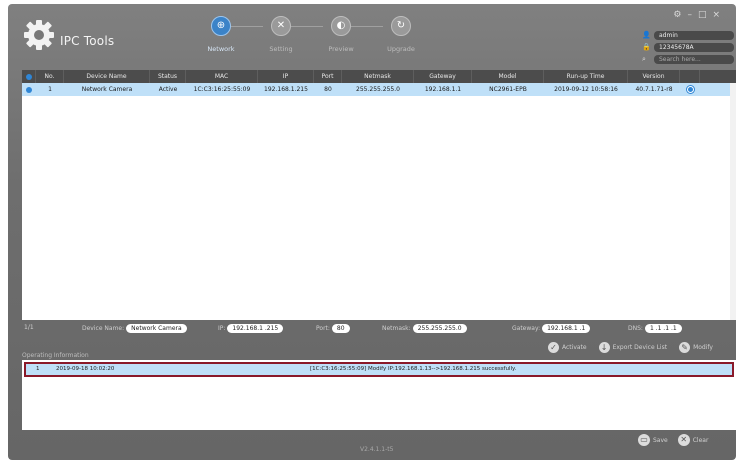 The width and height of the screenshot is (744, 464). What do you see at coordinates (323, 328) in the screenshot?
I see `port-label: Port:` at bounding box center [323, 328].